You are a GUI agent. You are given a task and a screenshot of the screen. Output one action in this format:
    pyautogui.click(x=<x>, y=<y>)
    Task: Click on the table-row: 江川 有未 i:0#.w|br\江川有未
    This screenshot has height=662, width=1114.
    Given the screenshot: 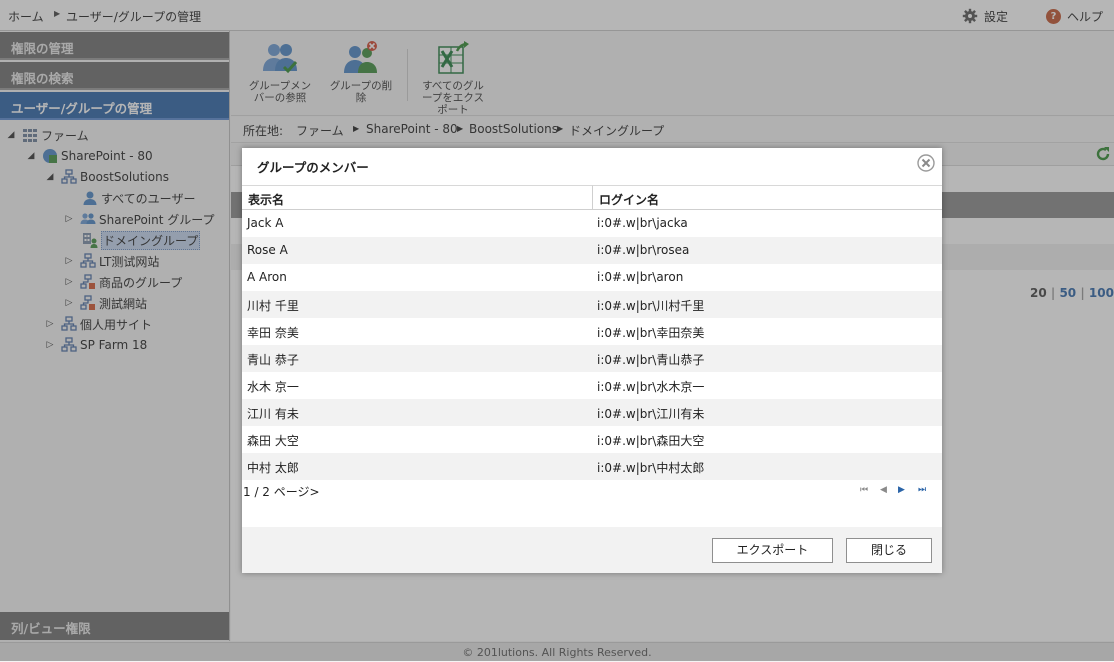 What is the action you would take?
    pyautogui.click(x=592, y=412)
    